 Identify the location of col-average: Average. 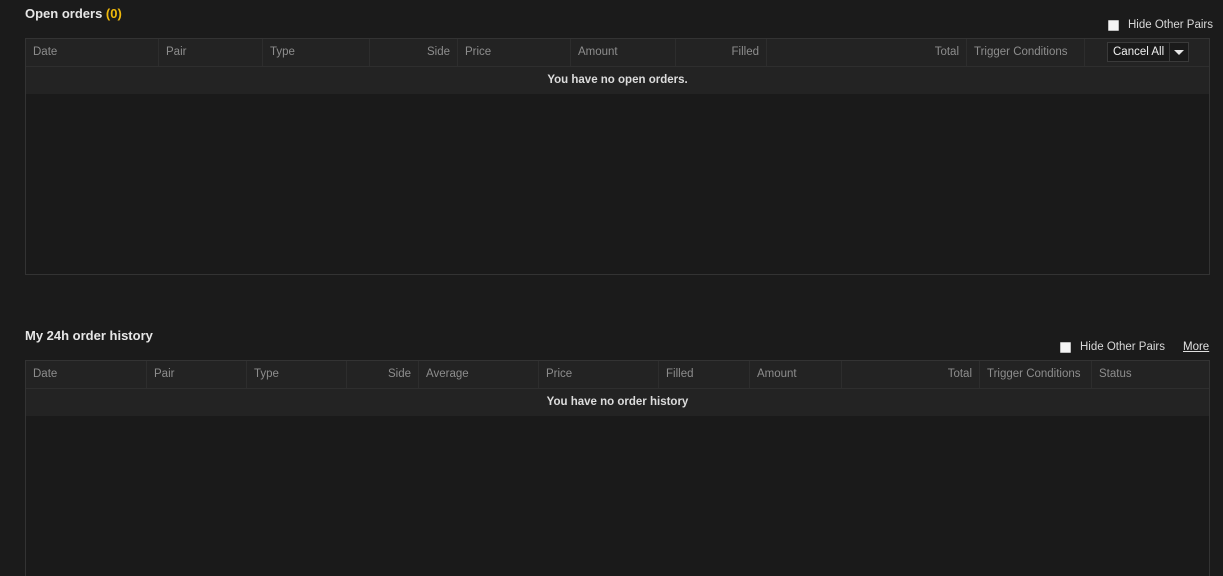
(479, 374).